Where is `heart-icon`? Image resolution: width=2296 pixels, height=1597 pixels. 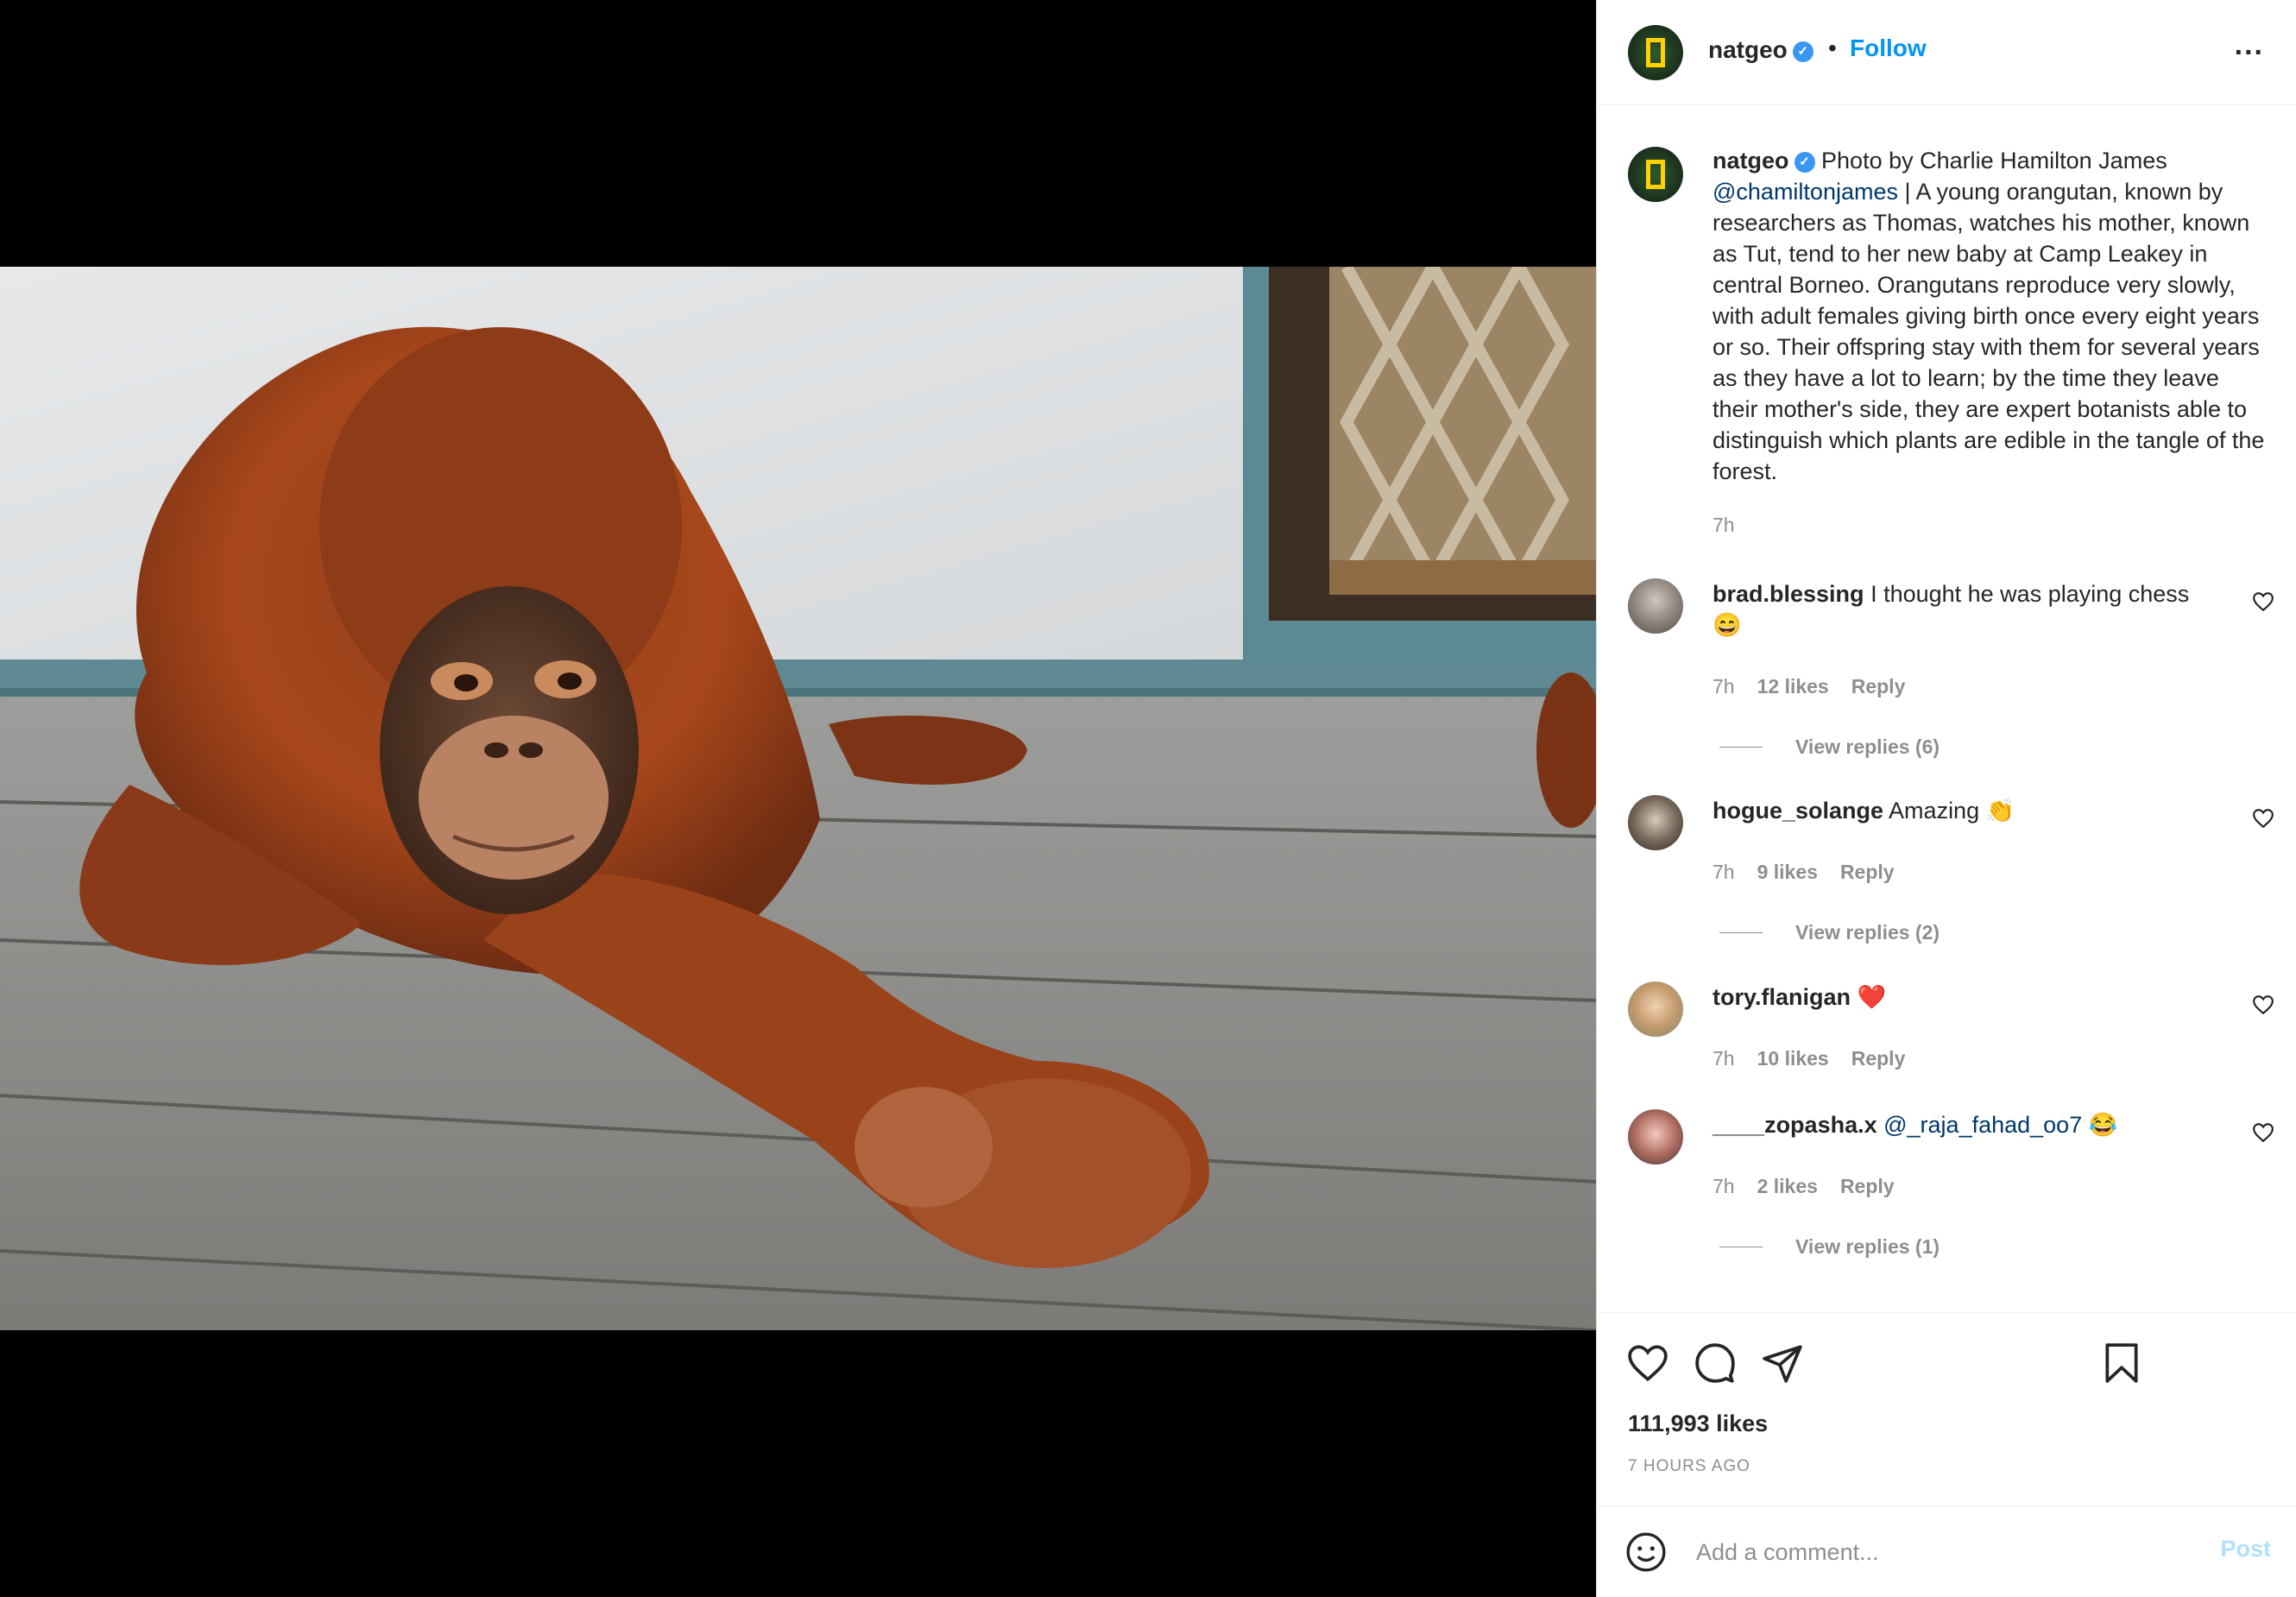 heart-icon is located at coordinates (1647, 1363).